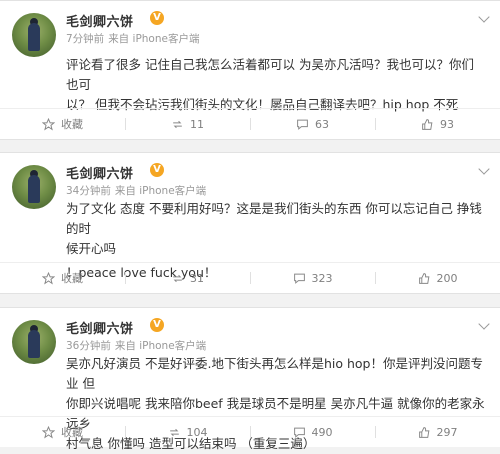 The height and width of the screenshot is (454, 500). I want to click on content-line: 评论看了很多 记住自己我怎么活着都可以 为吴亦凡活吗？我也可以？你们也可, so click(270, 74).